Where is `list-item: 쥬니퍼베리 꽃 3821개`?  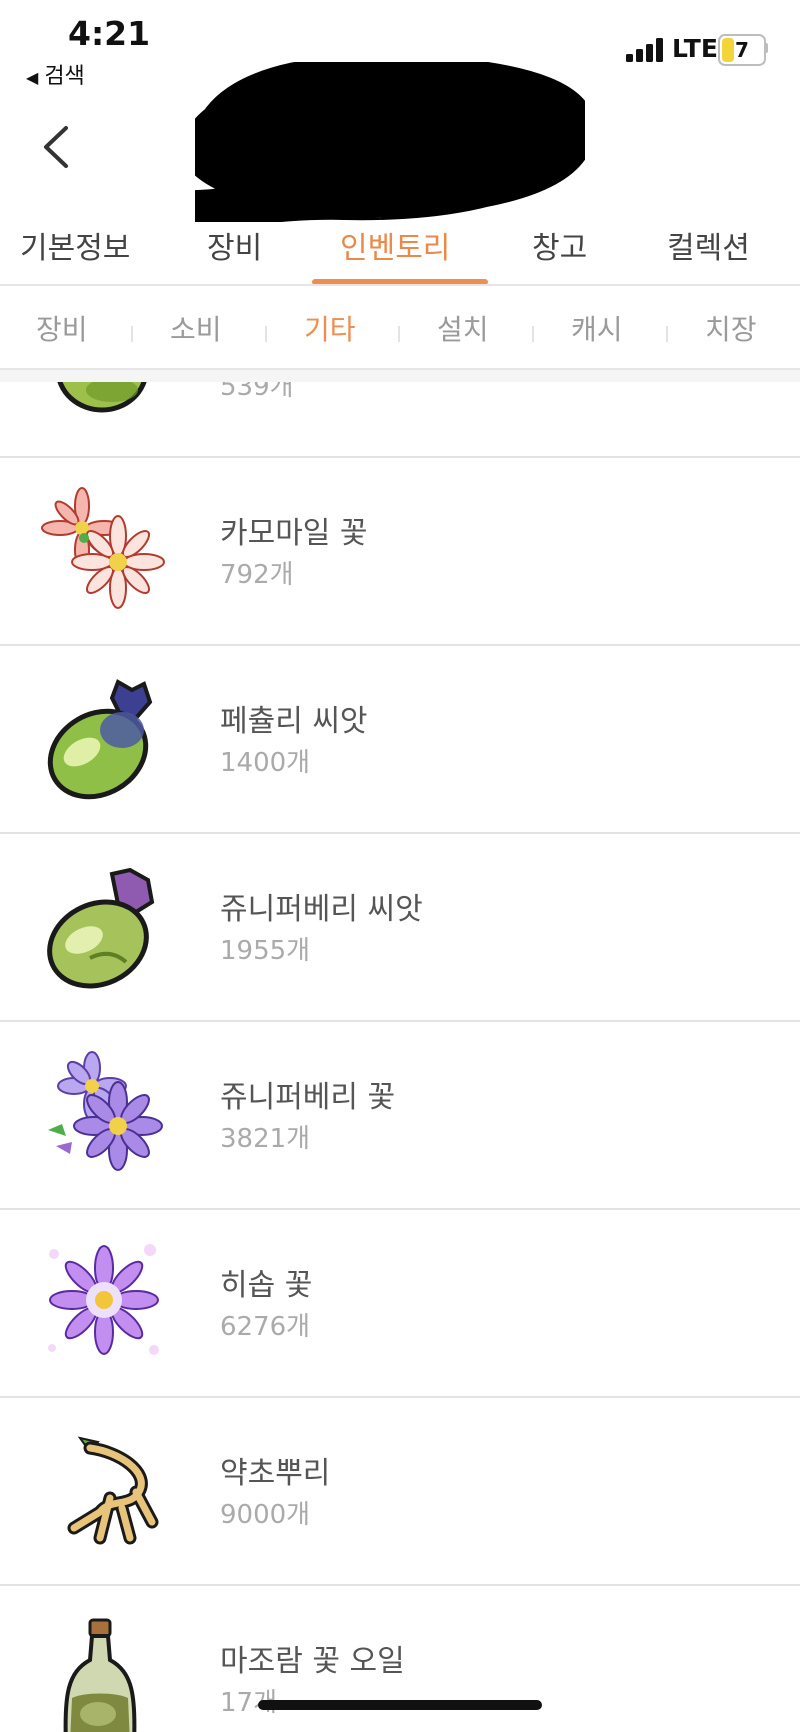 list-item: 쥬니퍼베리 꽃 3821개 is located at coordinates (400, 1116).